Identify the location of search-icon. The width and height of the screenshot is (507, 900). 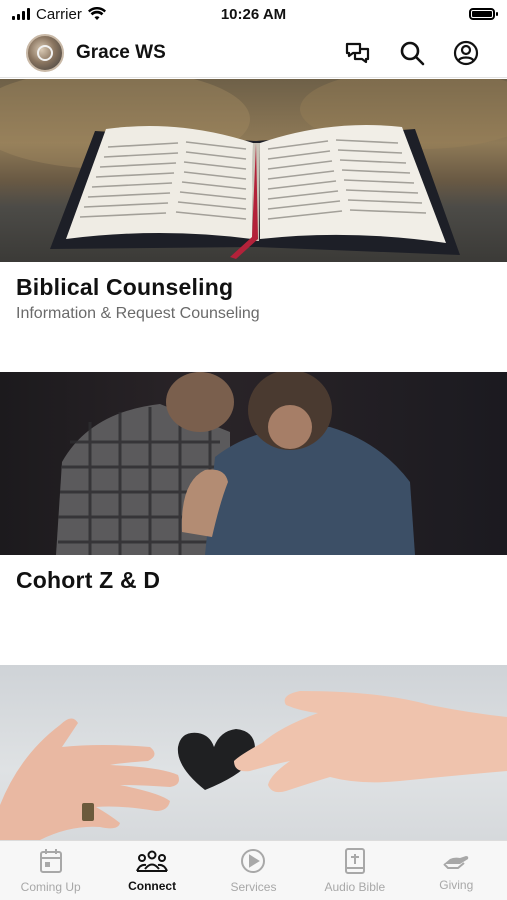
(412, 53).